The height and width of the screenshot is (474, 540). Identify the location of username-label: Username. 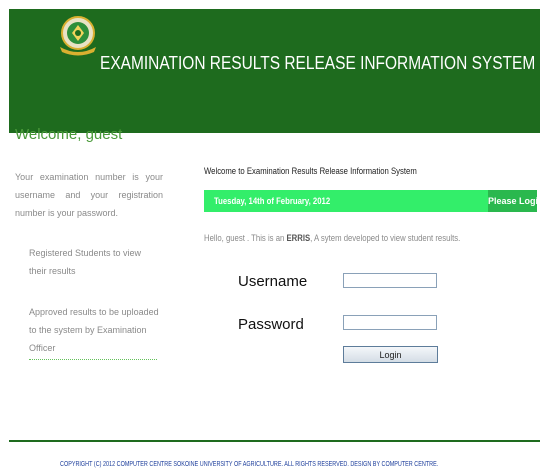
(273, 281).